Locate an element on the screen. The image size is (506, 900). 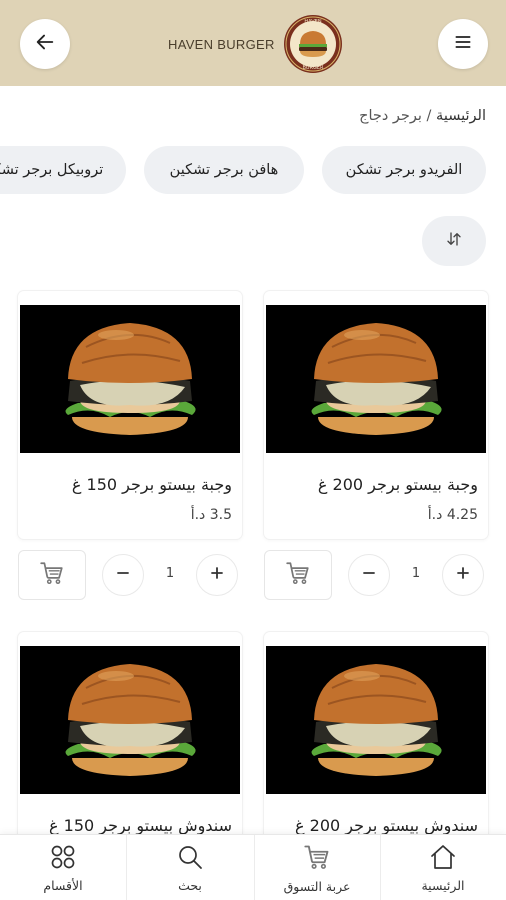
category-chip: هافن برجر تشكين is located at coordinates (224, 170).